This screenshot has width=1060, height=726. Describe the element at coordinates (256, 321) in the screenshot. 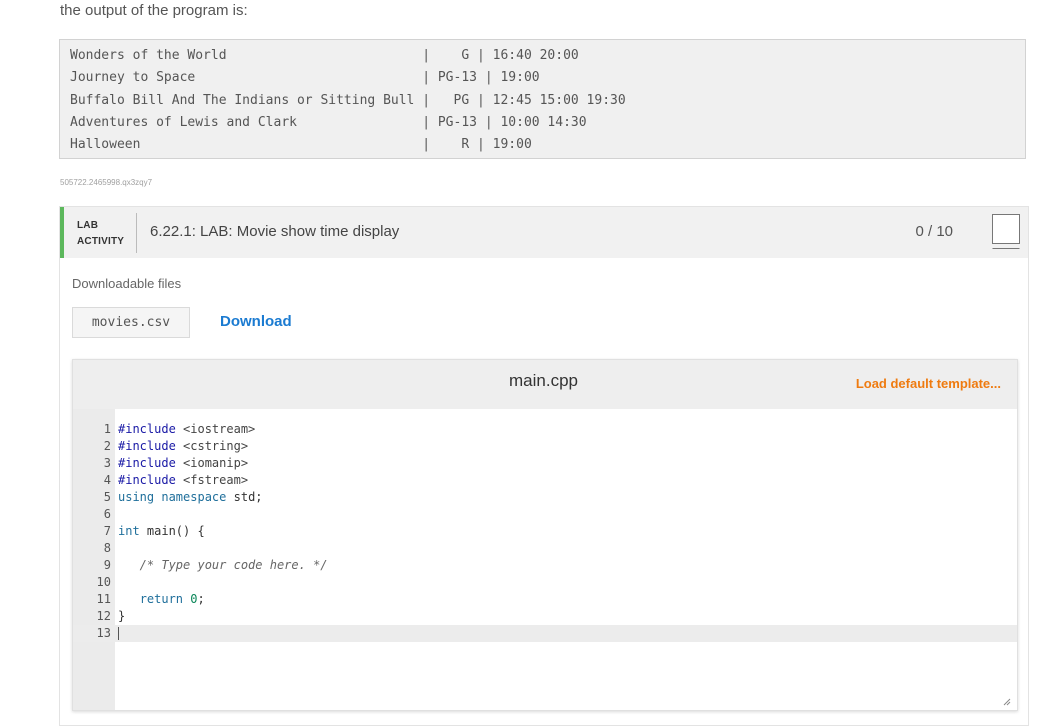

I see `download-link: Download` at that location.